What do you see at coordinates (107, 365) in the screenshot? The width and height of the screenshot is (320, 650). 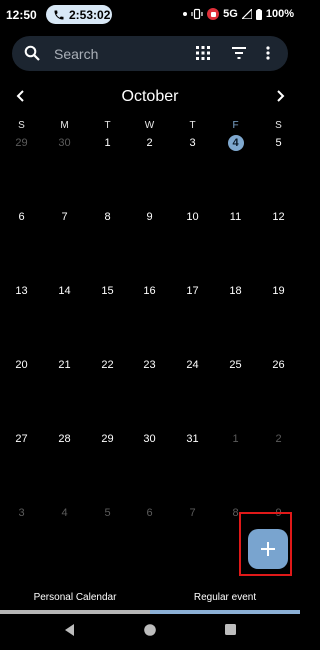 I see `calendar-day: 22` at bounding box center [107, 365].